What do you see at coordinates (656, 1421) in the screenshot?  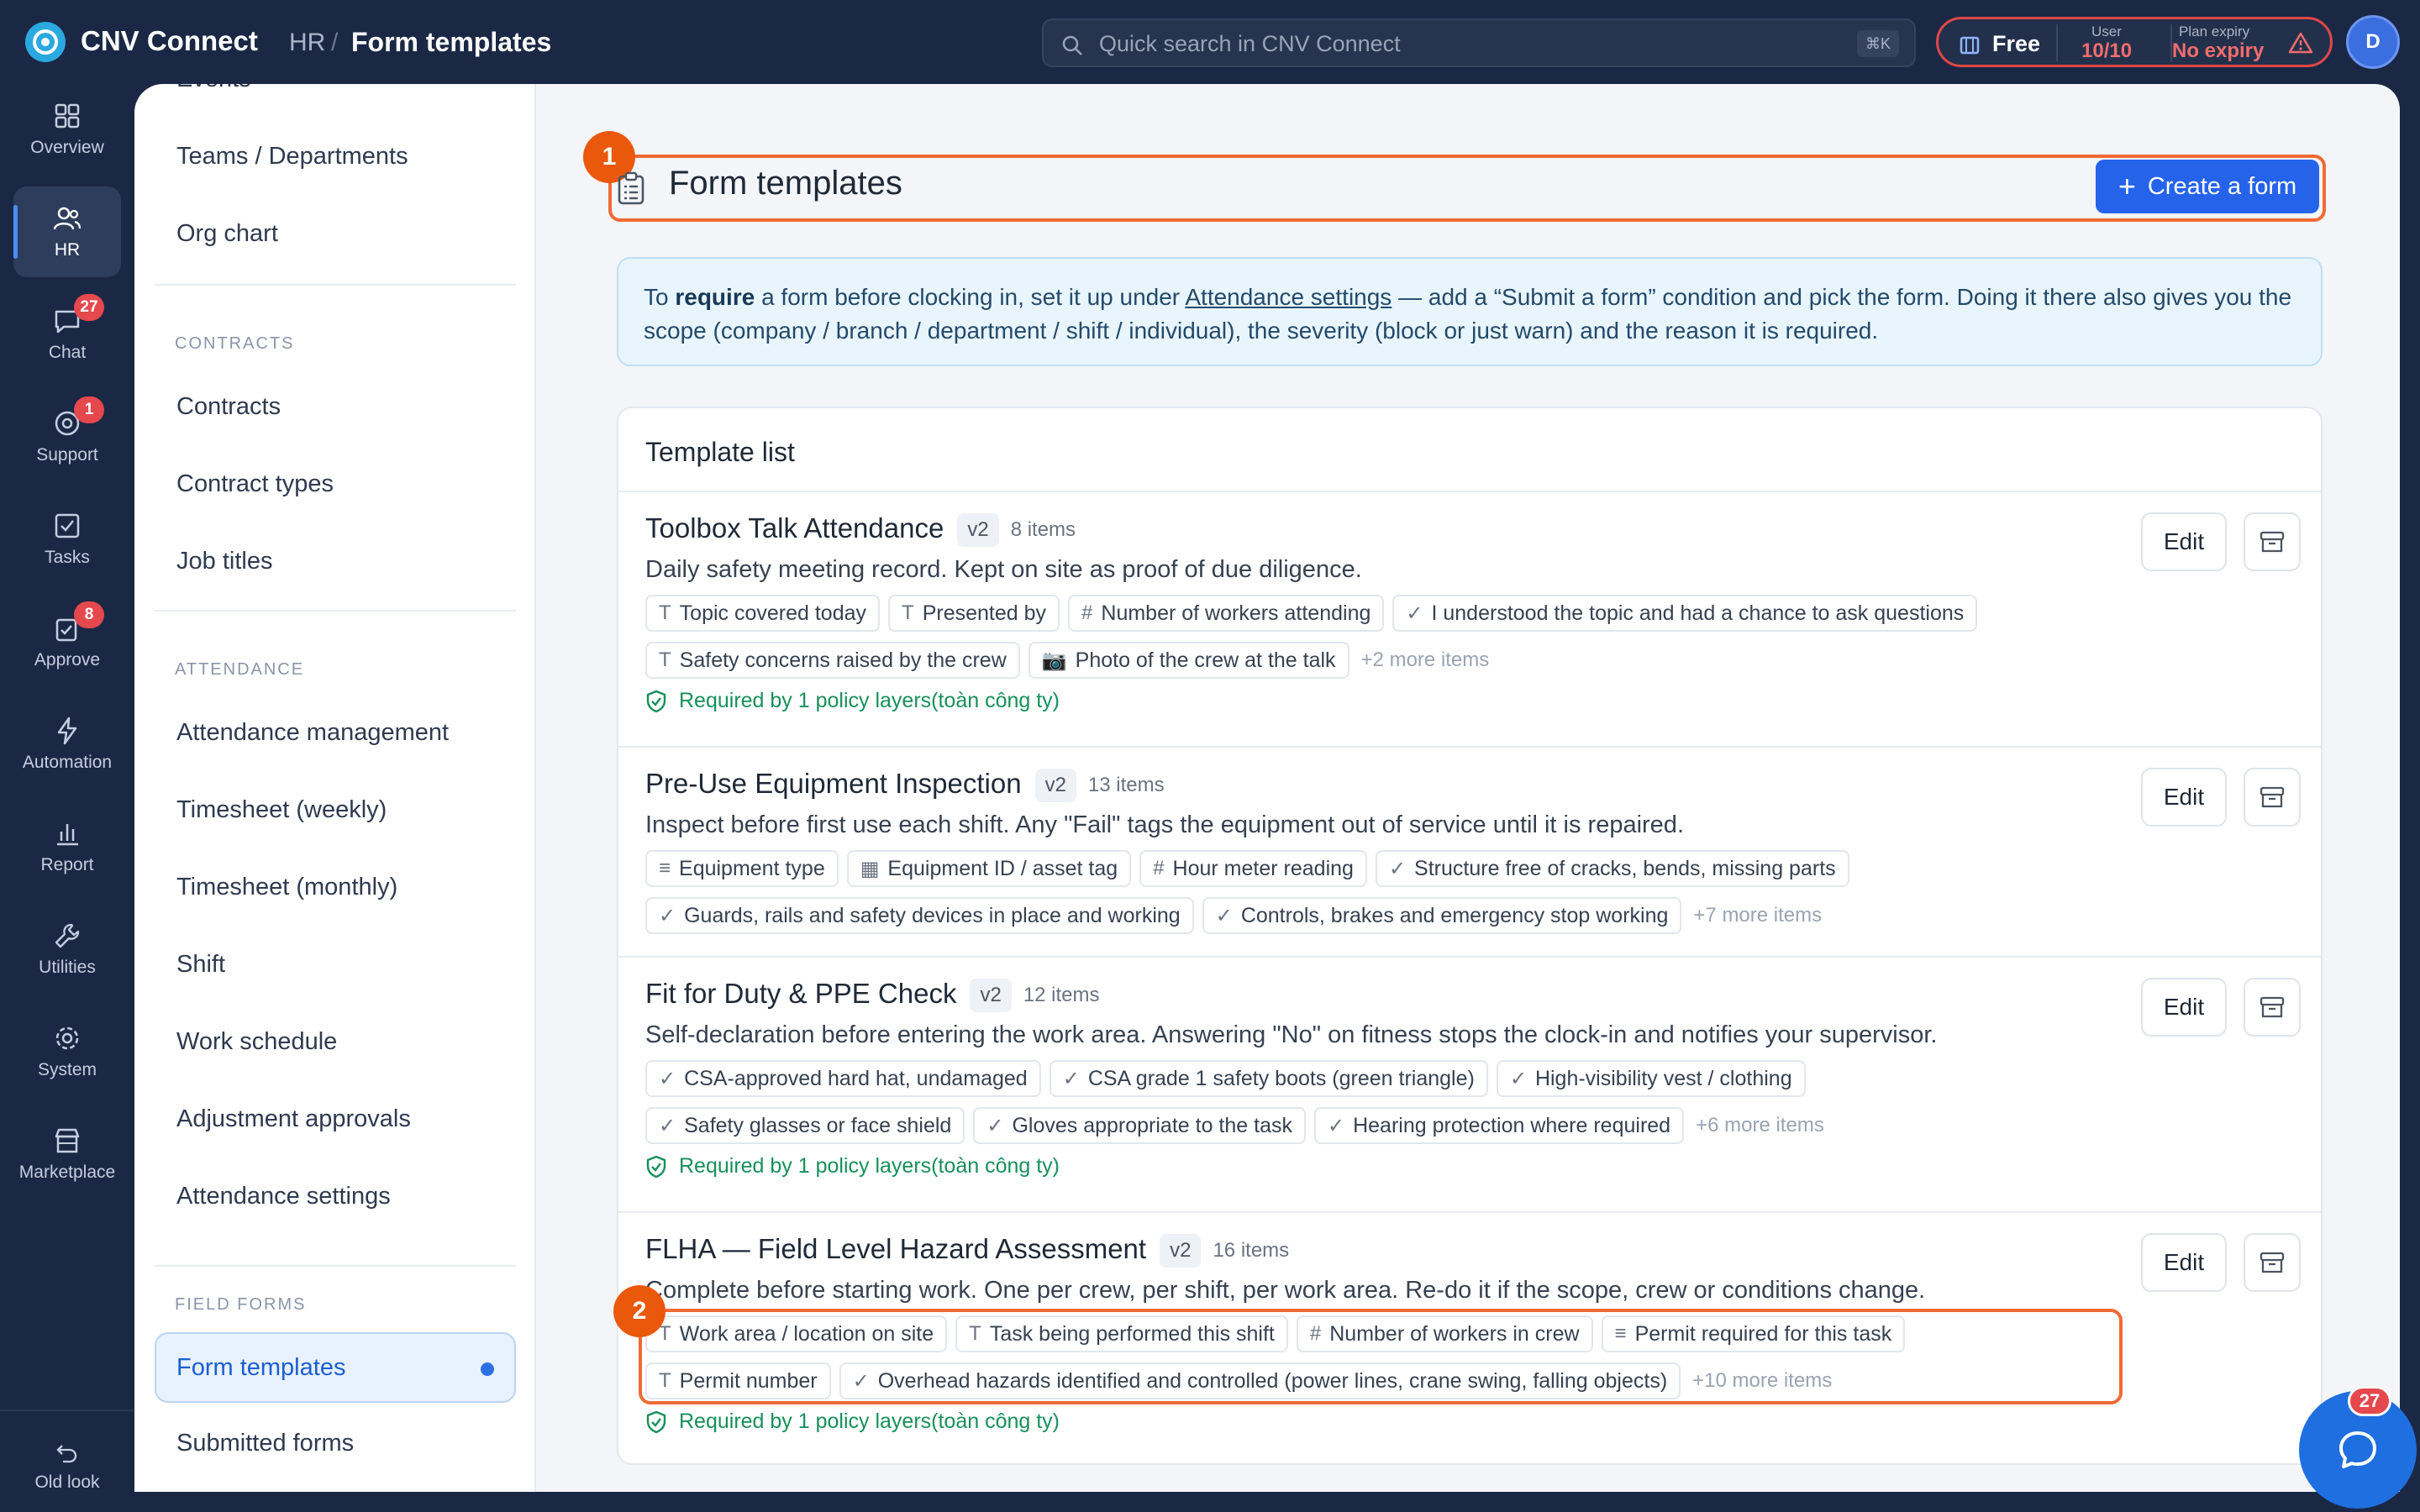 I see `shield-check-icon` at bounding box center [656, 1421].